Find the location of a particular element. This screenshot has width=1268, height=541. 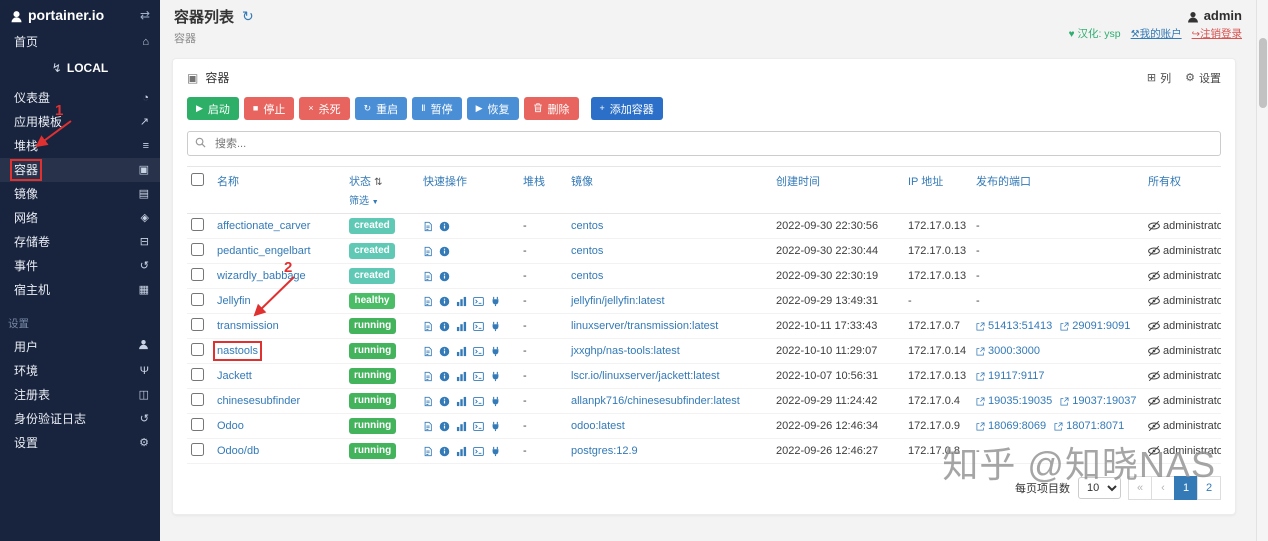

sidebar-item-images: 镜像 ▤ is located at coordinates (80, 194).